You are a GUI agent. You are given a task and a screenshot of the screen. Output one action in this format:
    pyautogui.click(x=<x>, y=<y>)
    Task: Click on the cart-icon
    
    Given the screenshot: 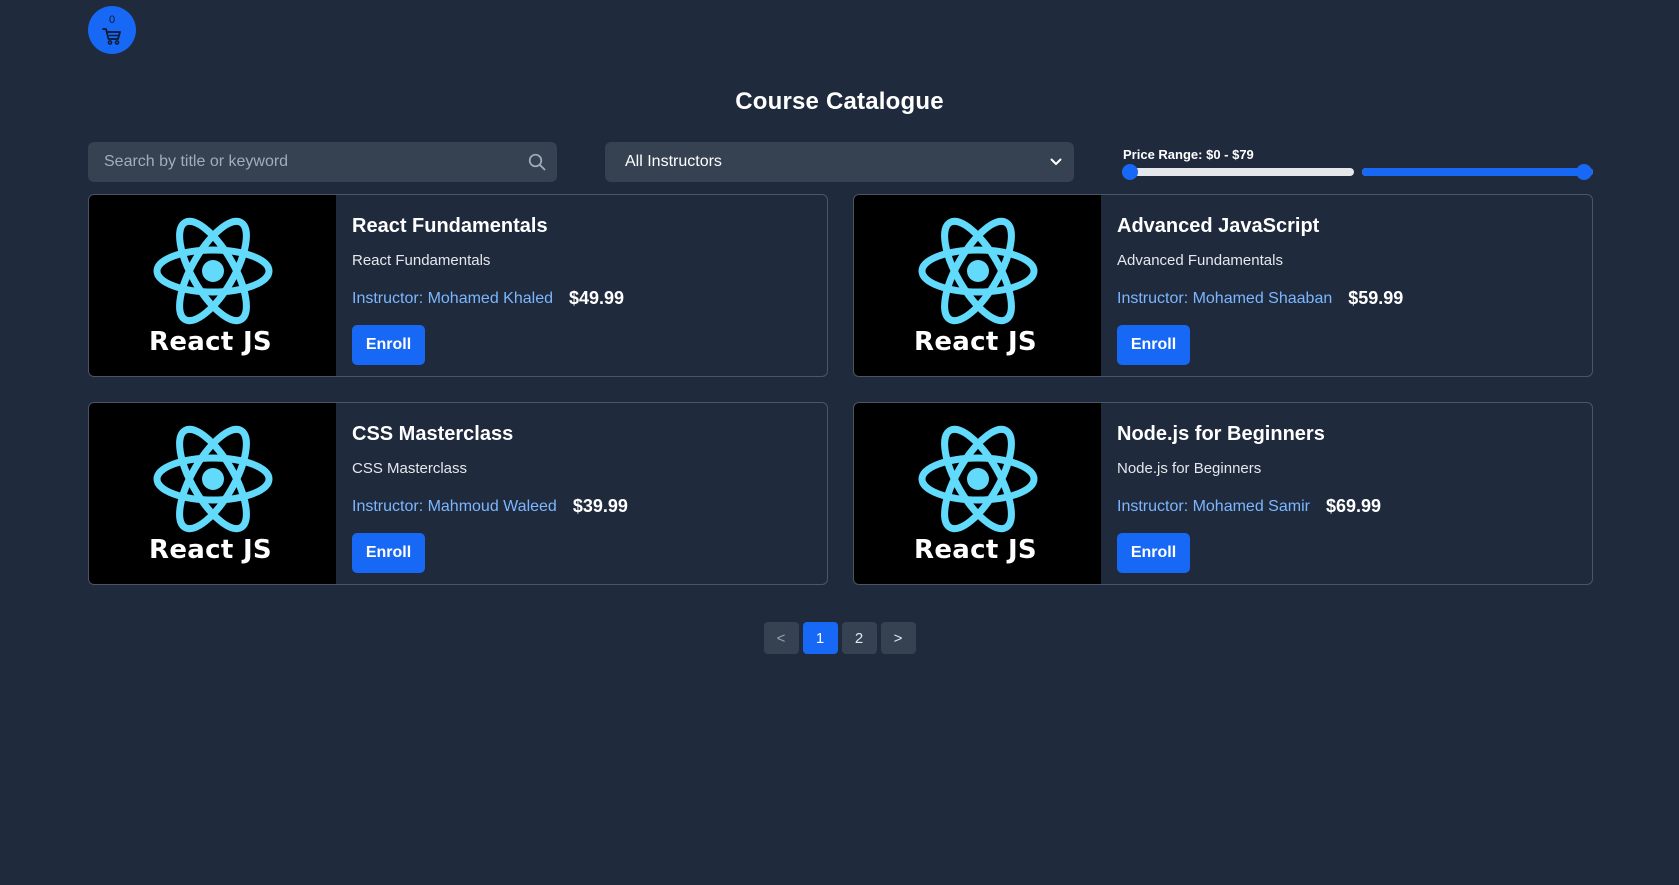 What is the action you would take?
    pyautogui.click(x=112, y=36)
    